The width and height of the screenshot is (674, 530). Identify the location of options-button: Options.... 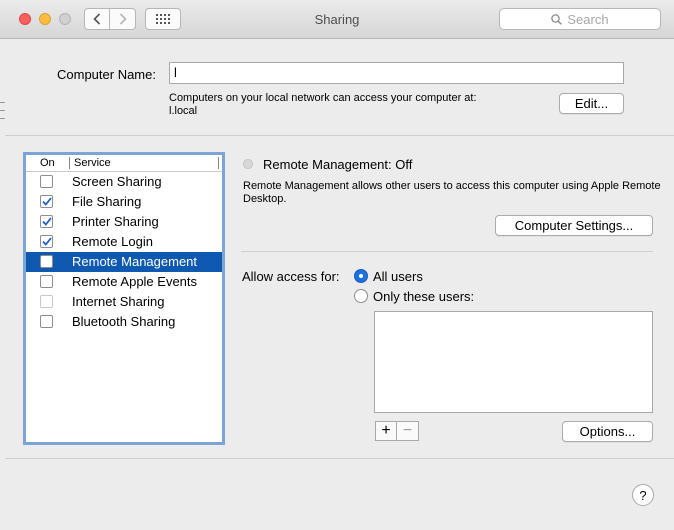
(607, 431).